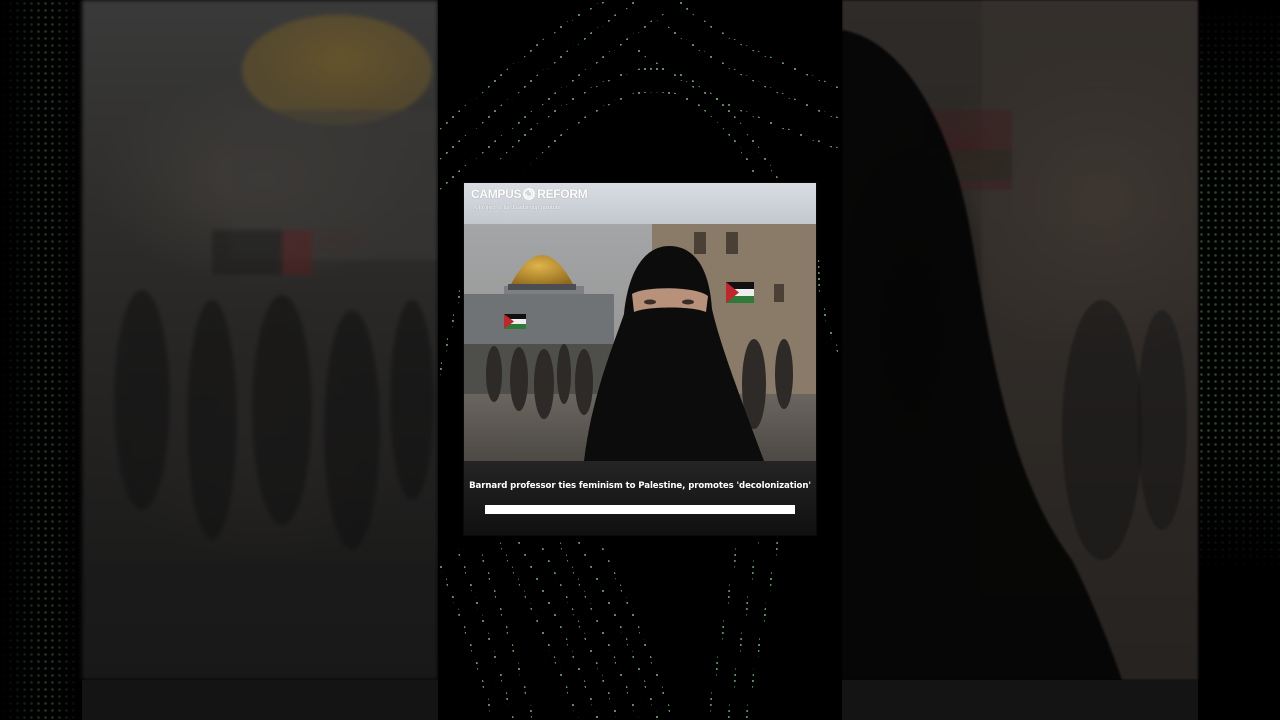 The width and height of the screenshot is (1280, 720). I want to click on logo-text-right: REFORM, so click(562, 194).